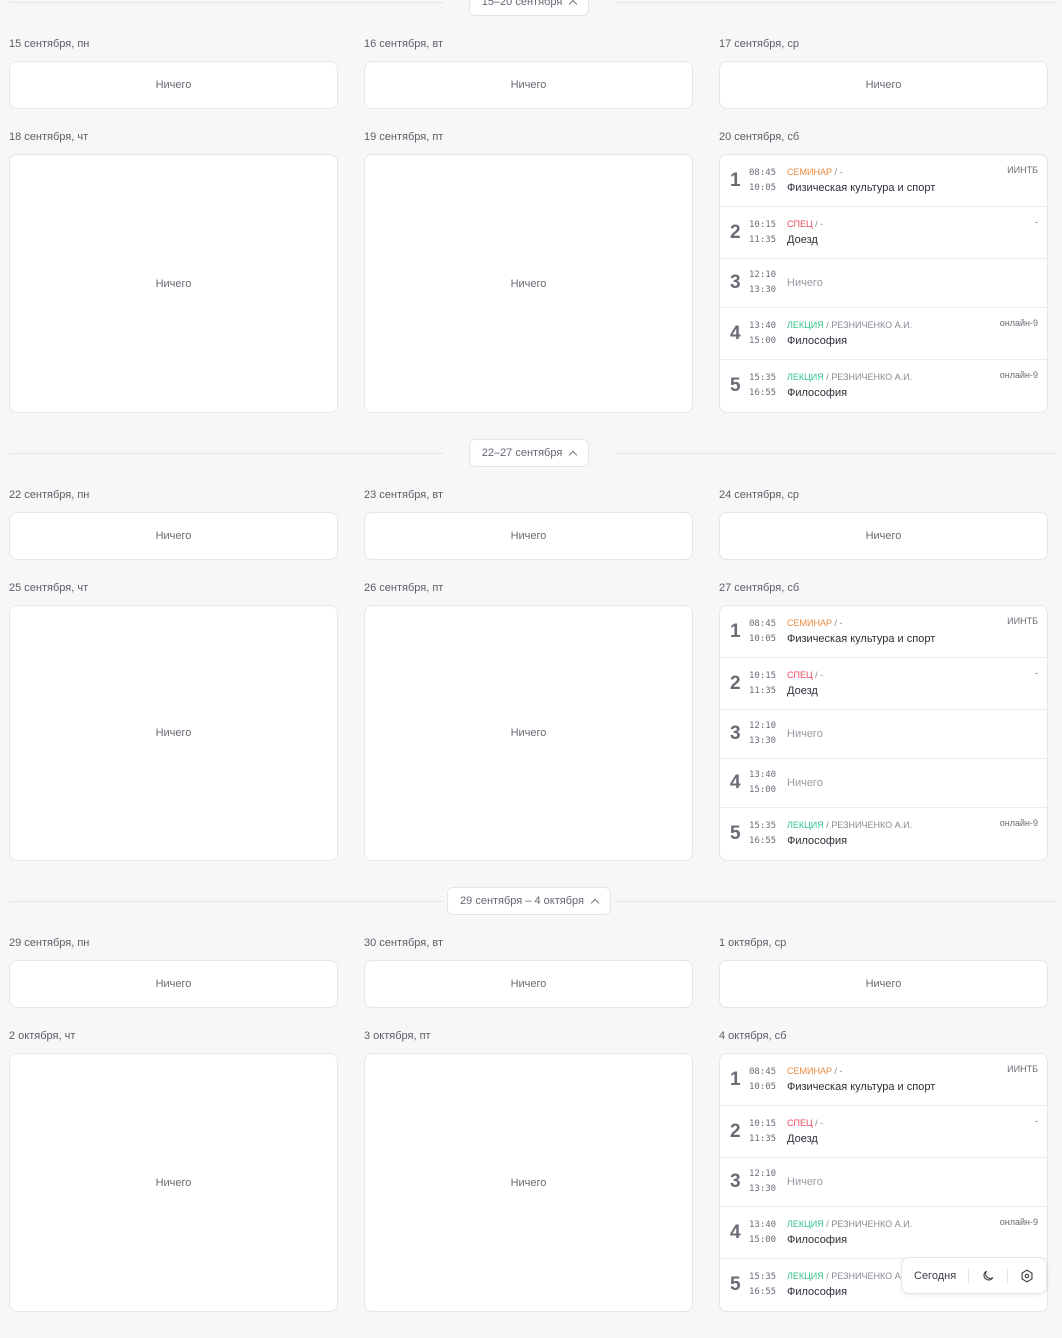 This screenshot has width=1062, height=1338. I want to click on start-time: 15:35, so click(763, 826).